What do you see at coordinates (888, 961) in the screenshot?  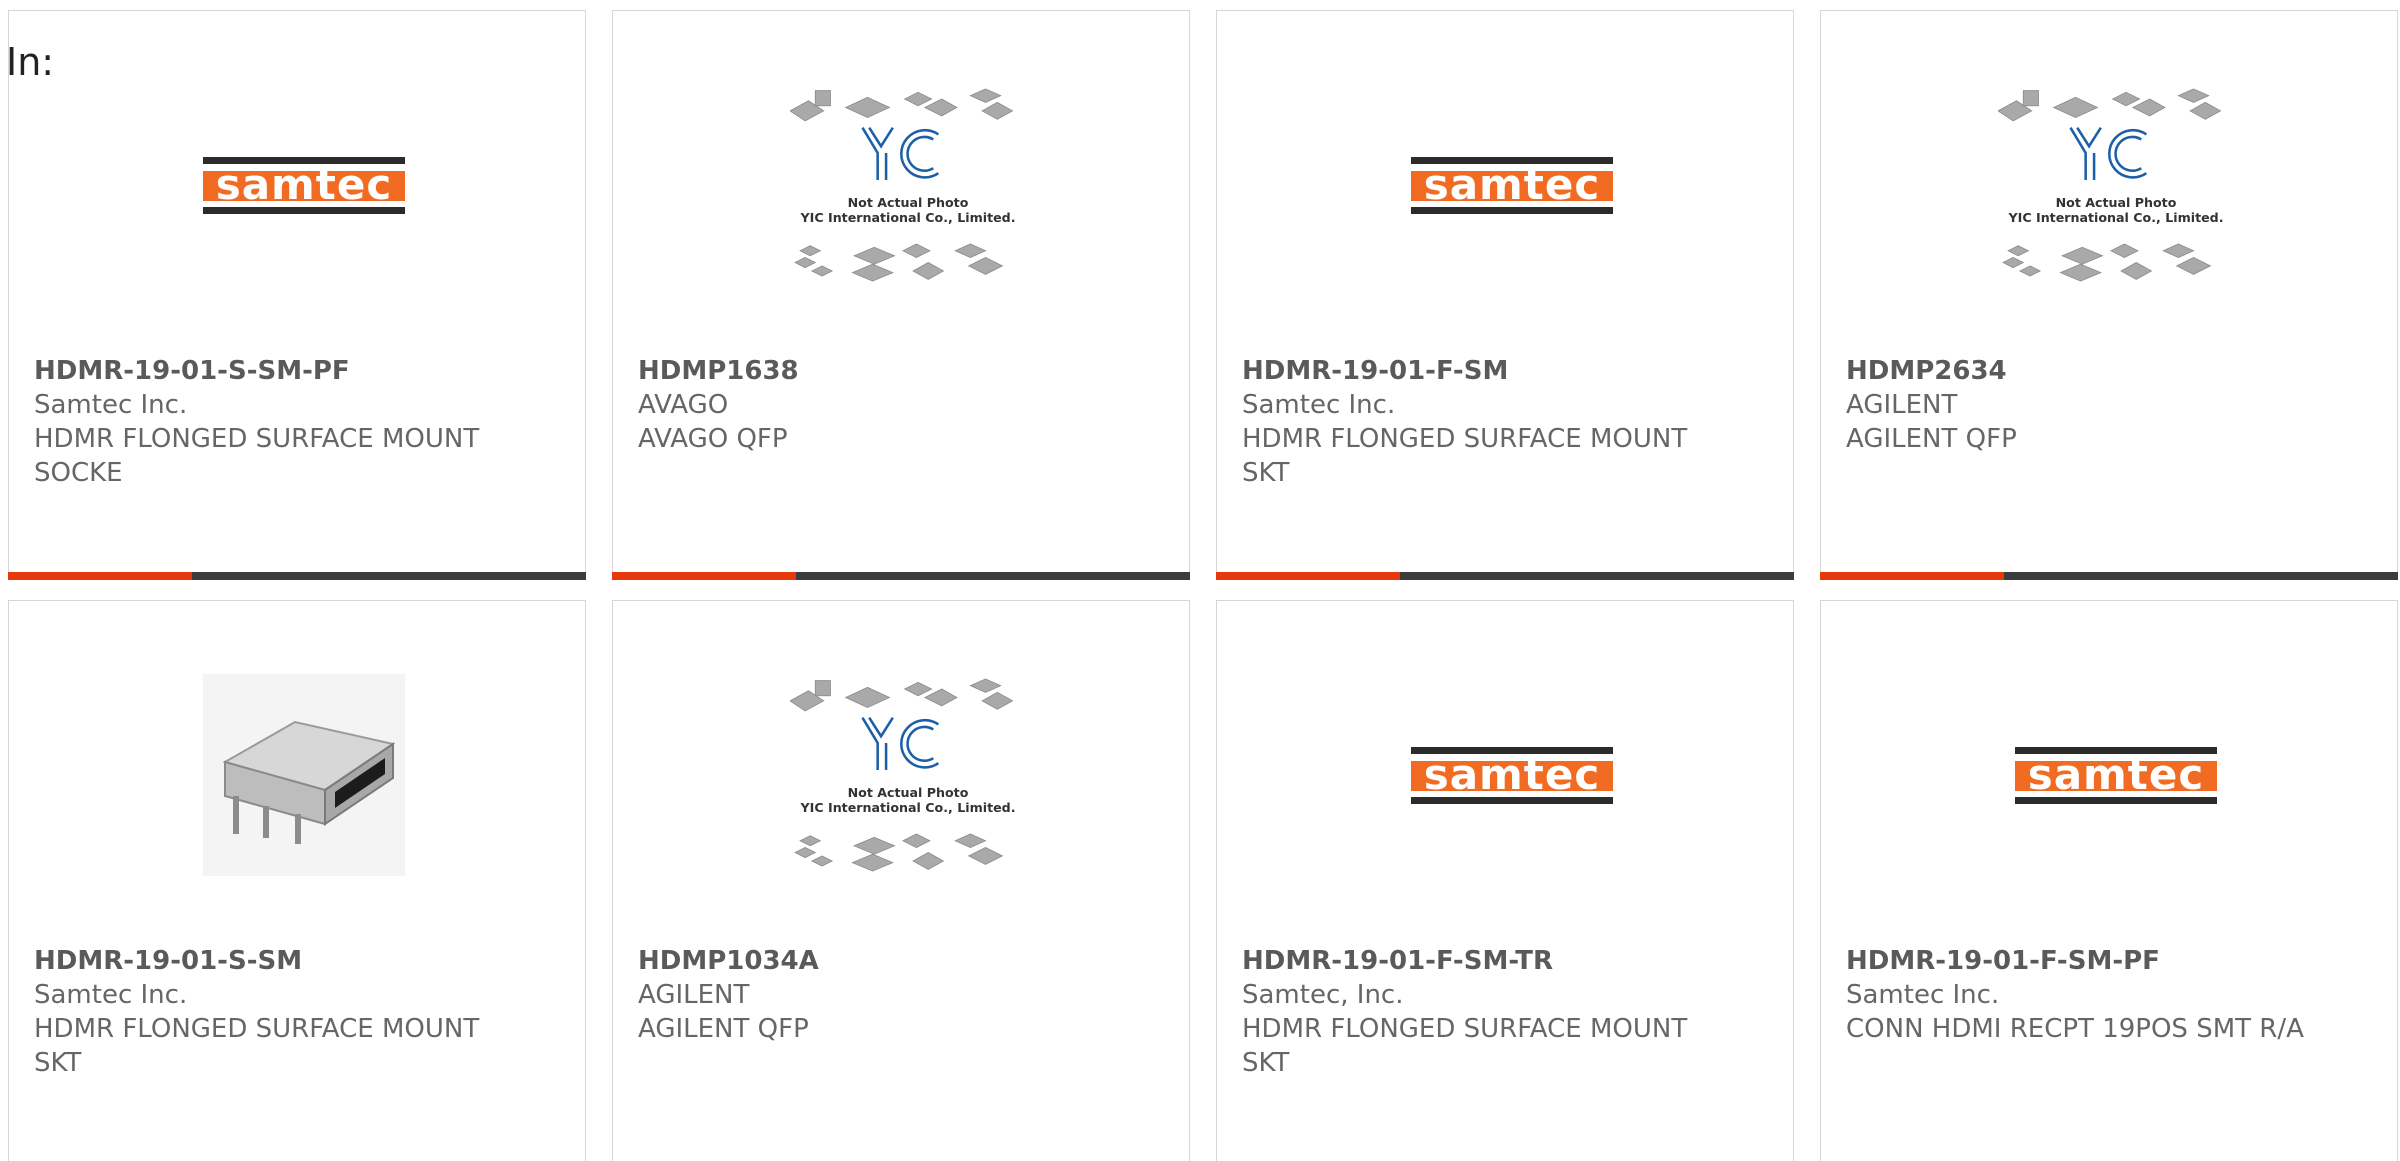 I see `part-number-link: HDMP1034A` at bounding box center [888, 961].